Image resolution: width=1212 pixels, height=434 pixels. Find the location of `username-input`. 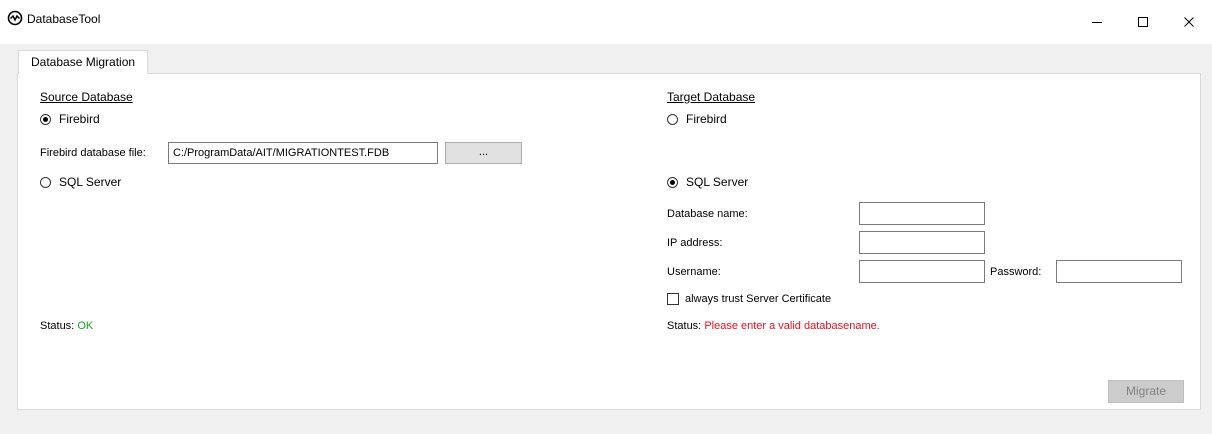

username-input is located at coordinates (922, 271).